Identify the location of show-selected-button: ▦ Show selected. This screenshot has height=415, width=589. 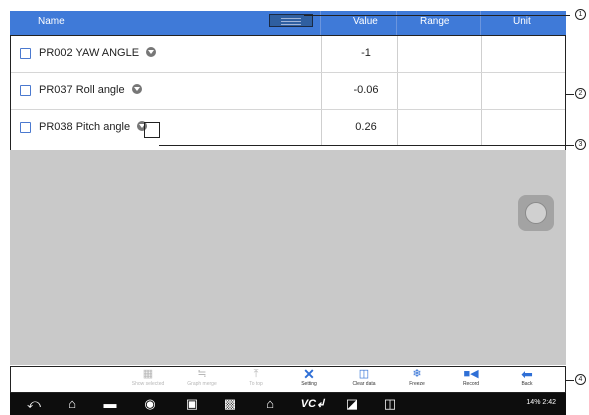
(148, 380).